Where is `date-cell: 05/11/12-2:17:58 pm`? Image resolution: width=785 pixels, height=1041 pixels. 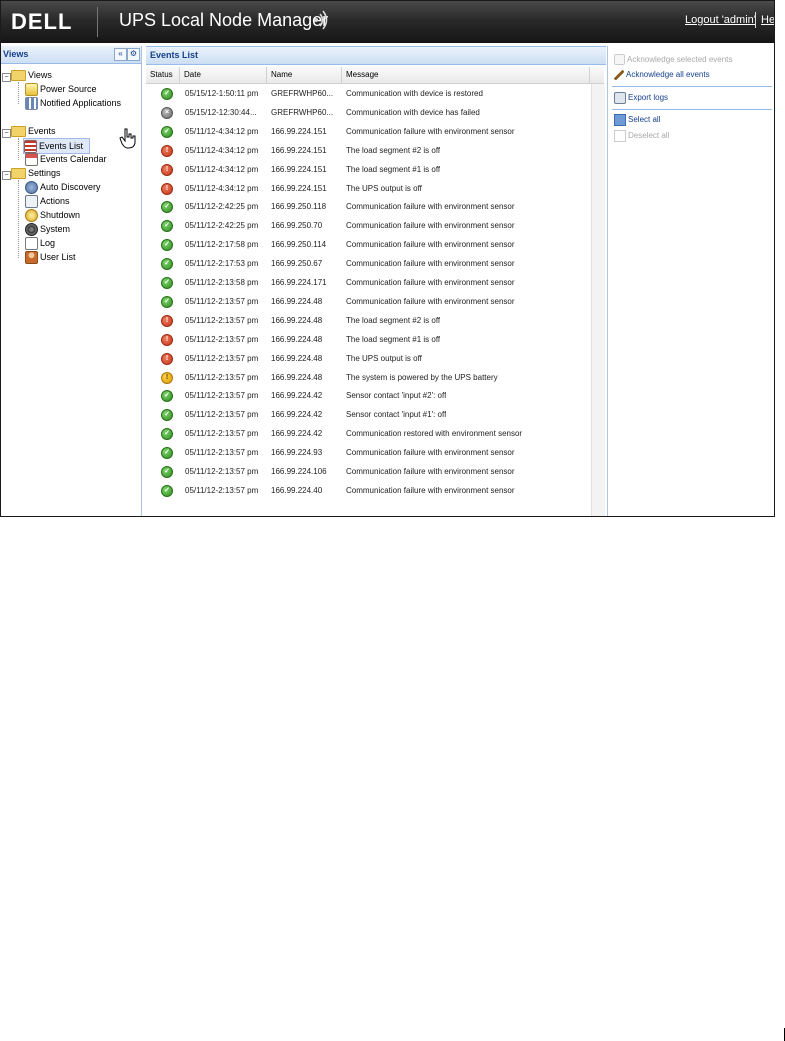 date-cell: 05/11/12-2:17:58 pm is located at coordinates (222, 245).